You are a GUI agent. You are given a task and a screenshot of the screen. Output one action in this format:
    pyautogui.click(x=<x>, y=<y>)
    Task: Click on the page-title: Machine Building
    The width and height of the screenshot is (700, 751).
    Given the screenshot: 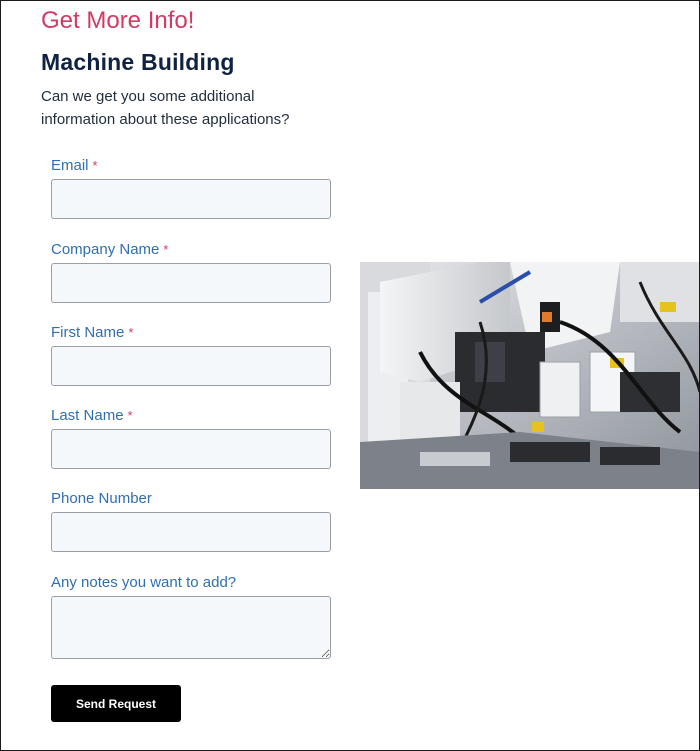 What is the action you would take?
    pyautogui.click(x=138, y=62)
    